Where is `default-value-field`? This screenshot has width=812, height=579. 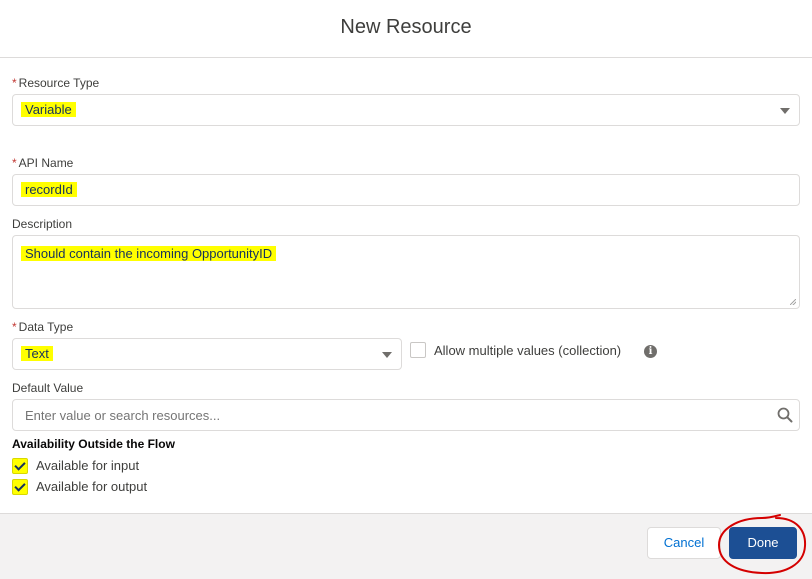
default-value-field is located at coordinates (406, 415).